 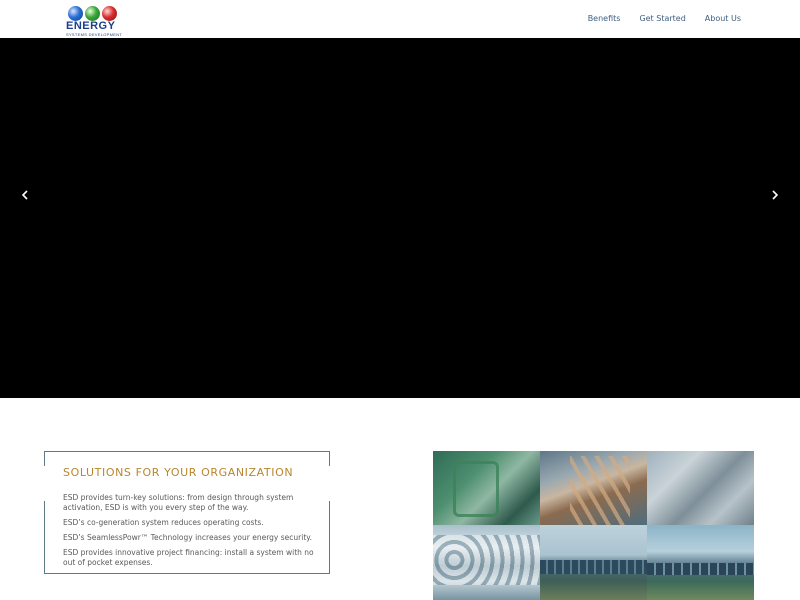 I want to click on slider-next-button, so click(x=775, y=197).